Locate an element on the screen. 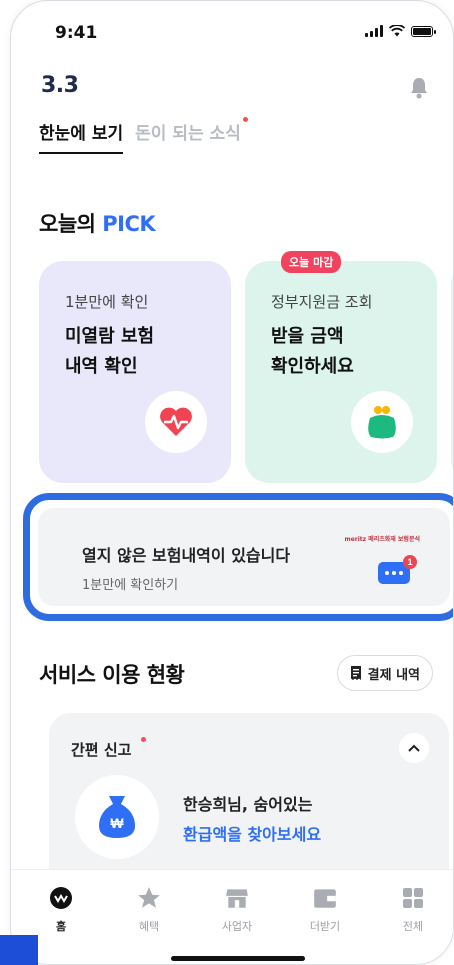 The height and width of the screenshot is (965, 454). home-icon is located at coordinates (61, 898).